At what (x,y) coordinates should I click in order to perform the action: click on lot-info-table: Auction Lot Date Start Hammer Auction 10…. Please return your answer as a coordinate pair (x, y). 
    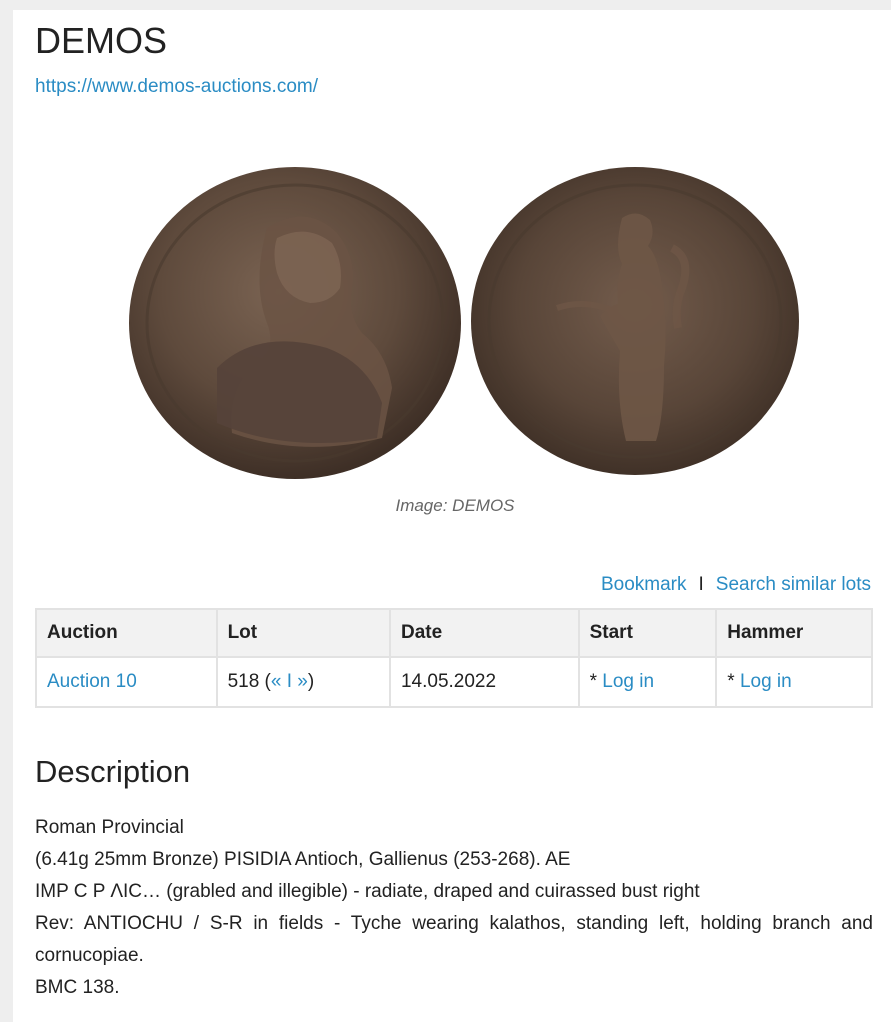
    Looking at the image, I should click on (454, 658).